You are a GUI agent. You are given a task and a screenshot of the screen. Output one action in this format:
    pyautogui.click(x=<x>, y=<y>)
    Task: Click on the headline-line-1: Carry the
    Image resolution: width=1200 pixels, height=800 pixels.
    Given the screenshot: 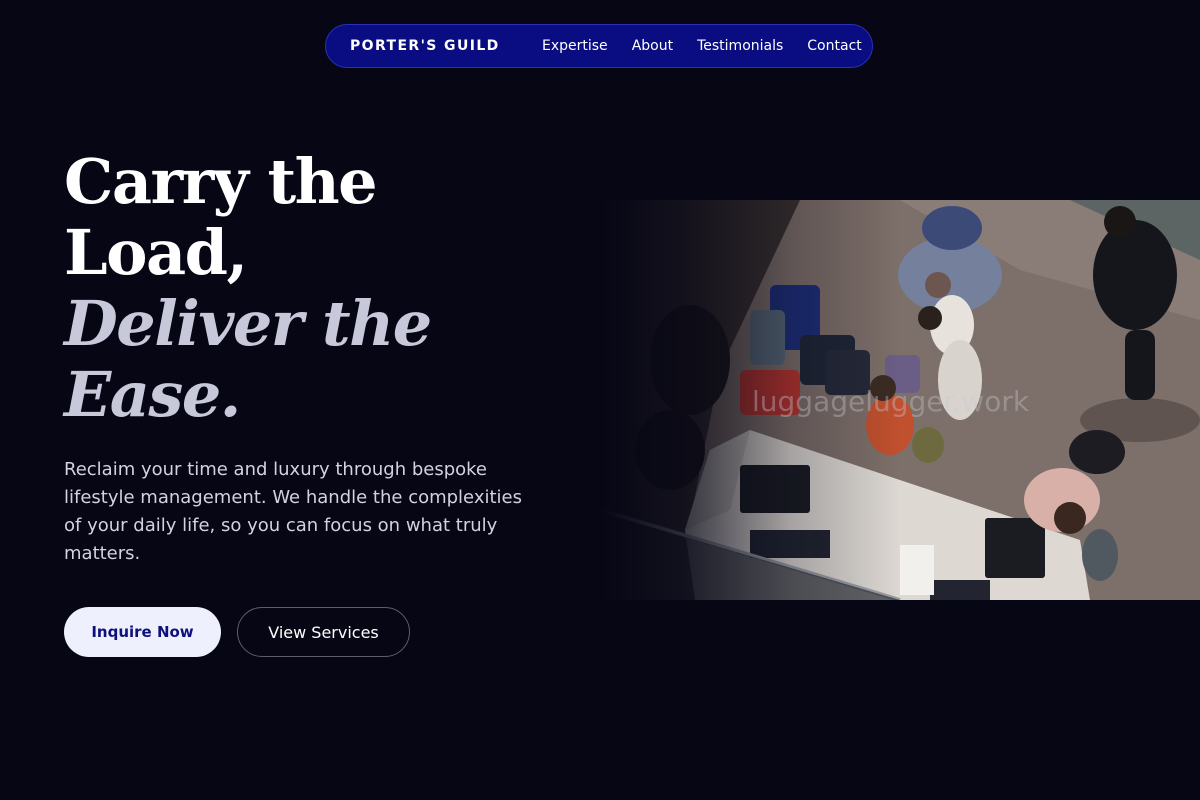 What is the action you would take?
    pyautogui.click(x=221, y=181)
    